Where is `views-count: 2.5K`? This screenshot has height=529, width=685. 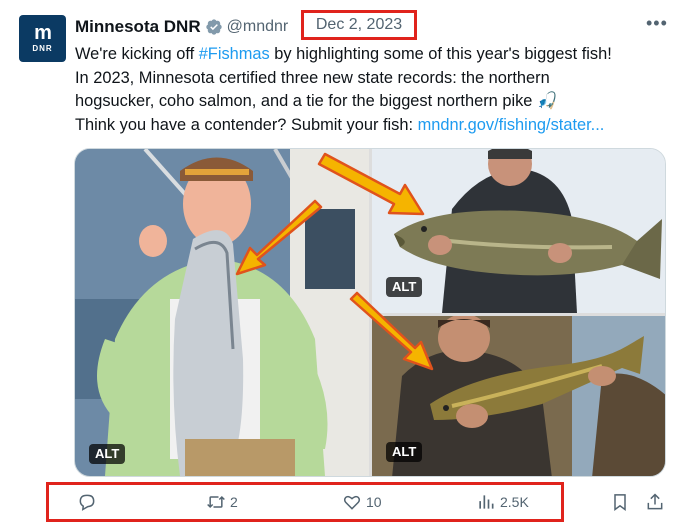
views-count: 2.5K is located at coordinates (514, 502).